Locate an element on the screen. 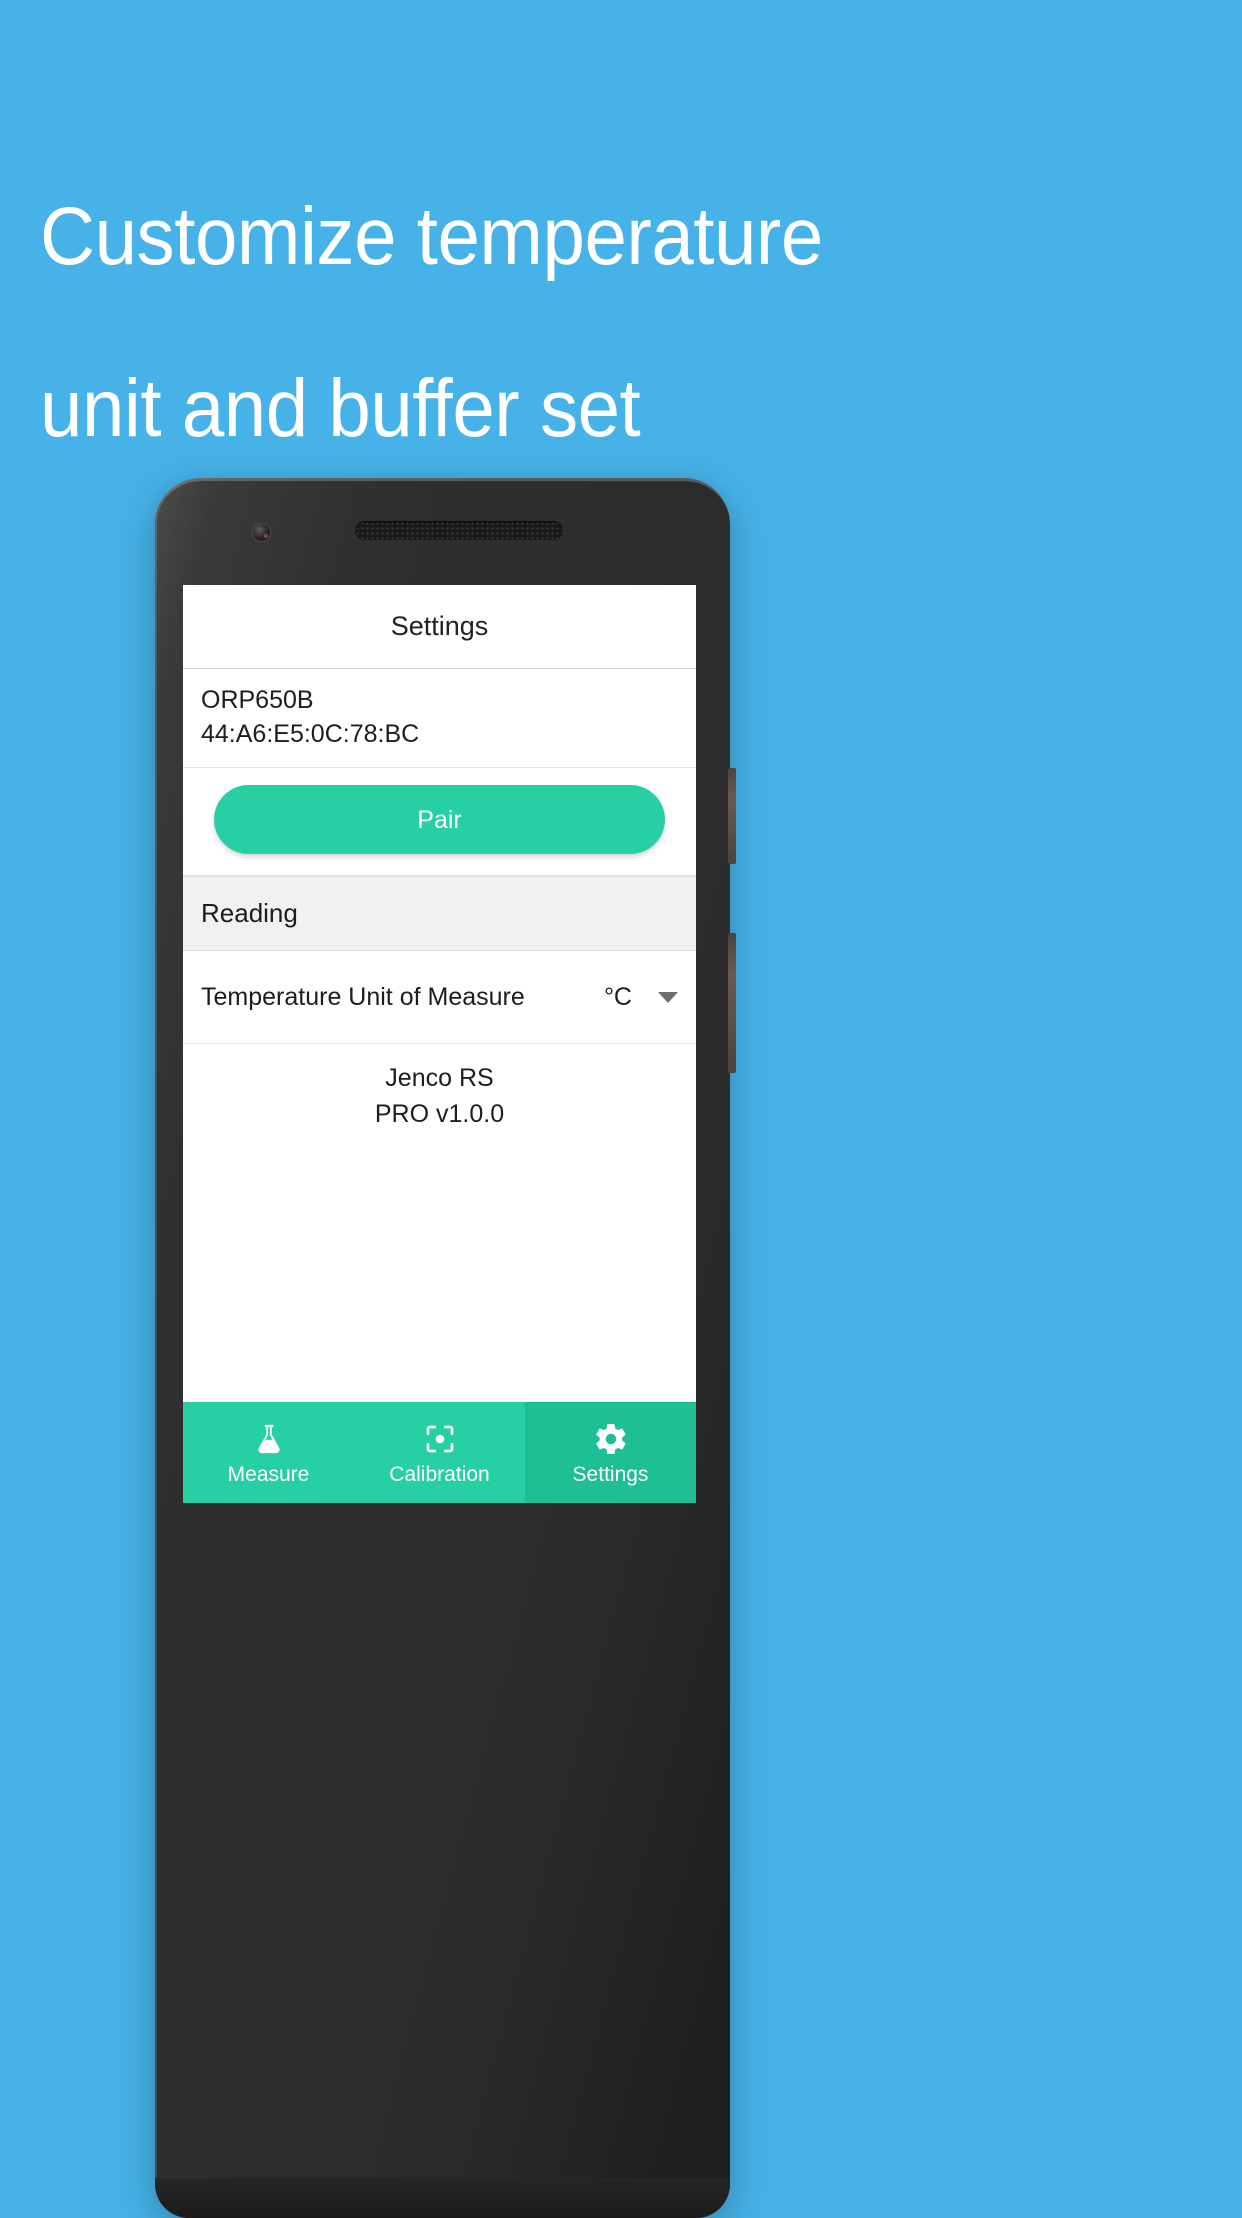  app-name-label: Jenco RS is located at coordinates (439, 1078).